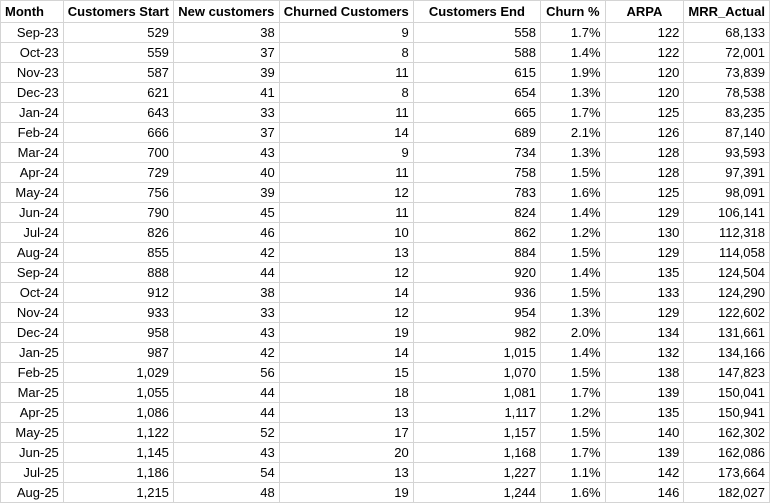 The image size is (770, 503). I want to click on cell-arpa: 138, so click(644, 372).